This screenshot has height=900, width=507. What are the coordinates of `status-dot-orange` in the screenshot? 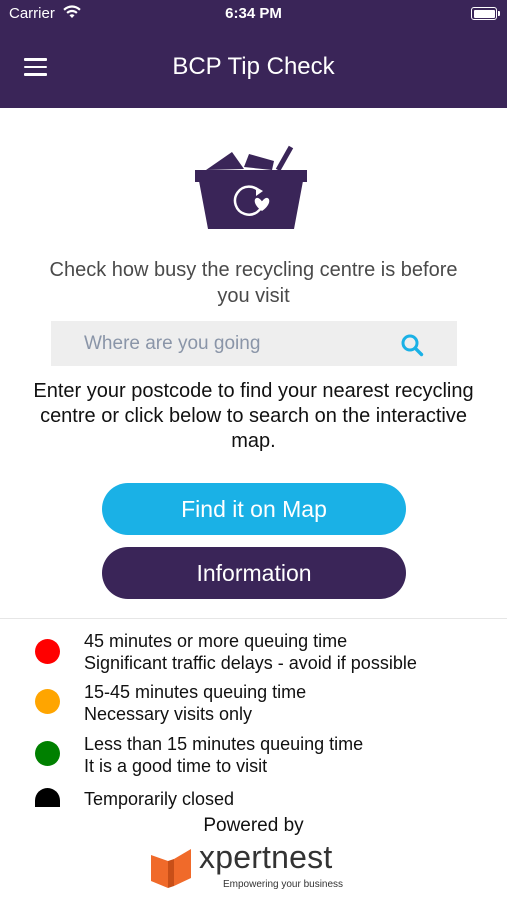 It's located at (47, 701).